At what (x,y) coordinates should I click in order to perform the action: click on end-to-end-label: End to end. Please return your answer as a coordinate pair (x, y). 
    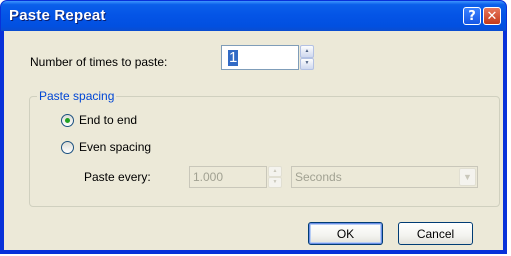
    Looking at the image, I should click on (108, 120).